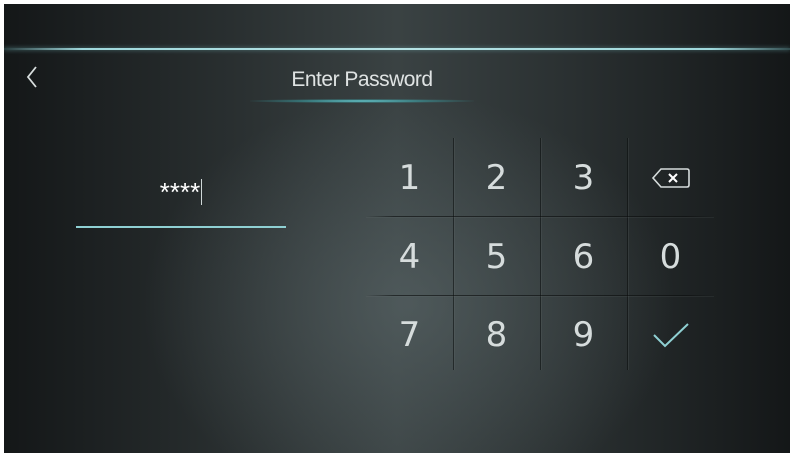 The width and height of the screenshot is (799, 456). What do you see at coordinates (362, 79) in the screenshot?
I see `page-title: Enter Password` at bounding box center [362, 79].